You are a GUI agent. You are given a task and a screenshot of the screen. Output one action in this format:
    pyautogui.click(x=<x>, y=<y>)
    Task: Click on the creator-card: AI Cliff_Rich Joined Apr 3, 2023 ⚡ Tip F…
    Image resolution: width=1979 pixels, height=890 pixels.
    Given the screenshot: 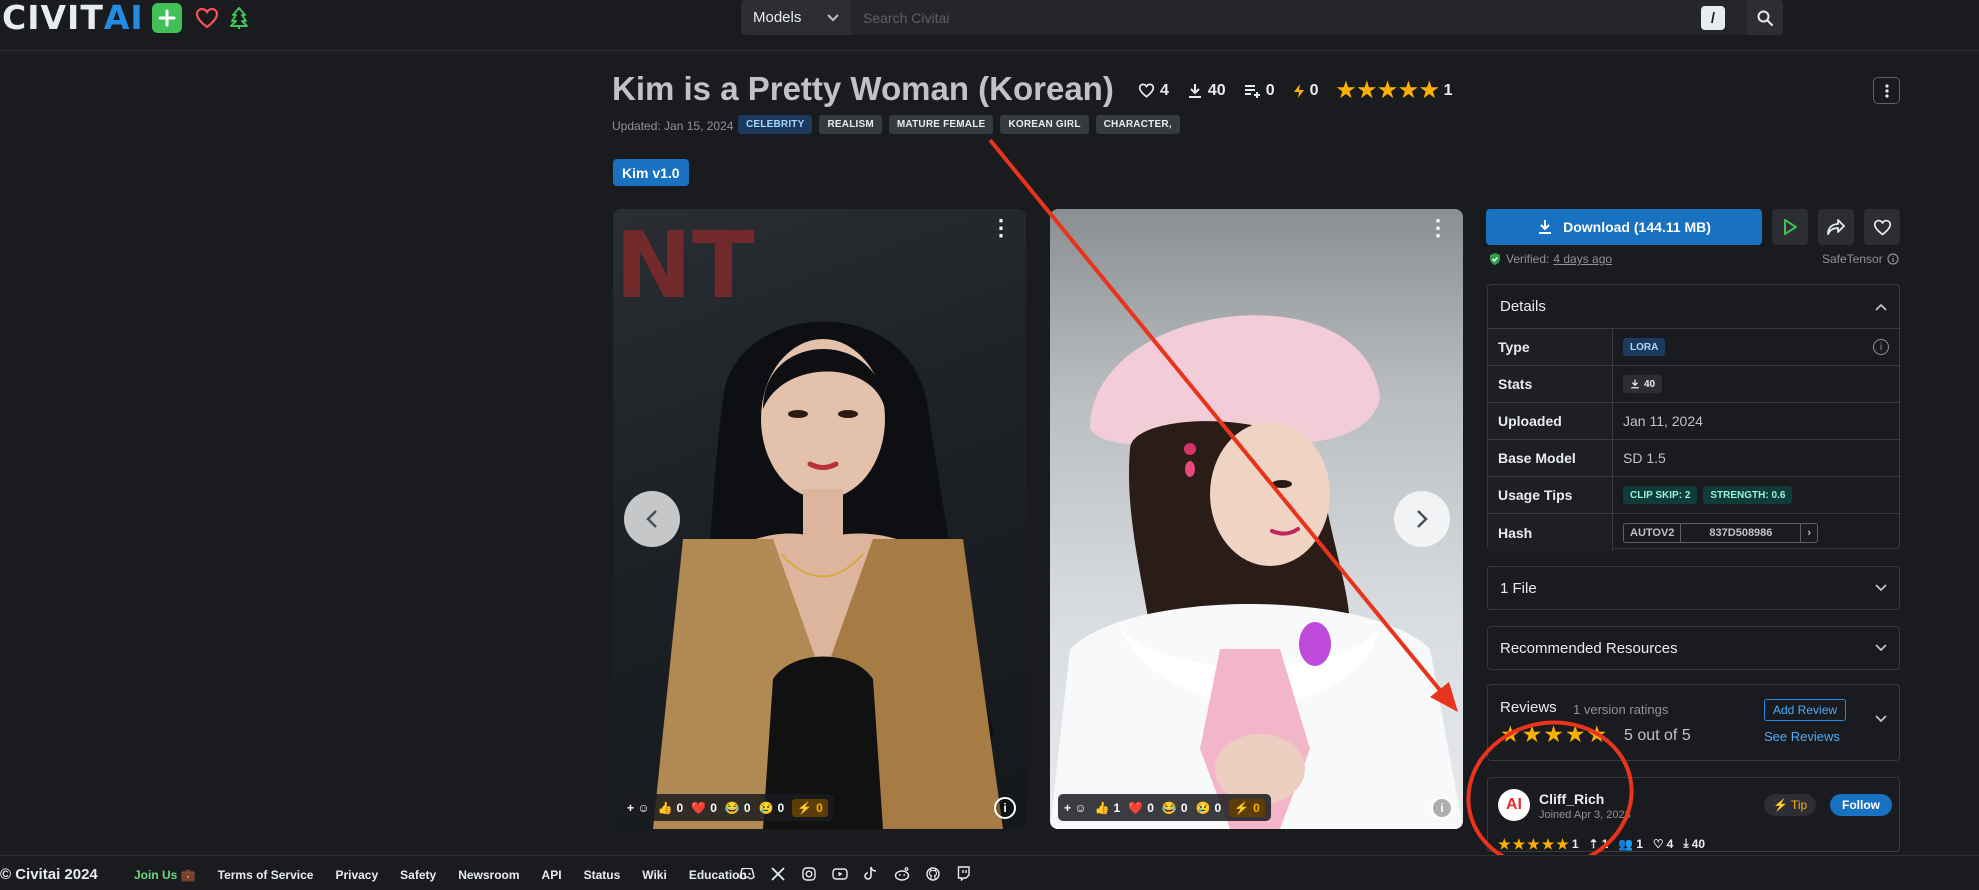 What is the action you would take?
    pyautogui.click(x=1693, y=814)
    